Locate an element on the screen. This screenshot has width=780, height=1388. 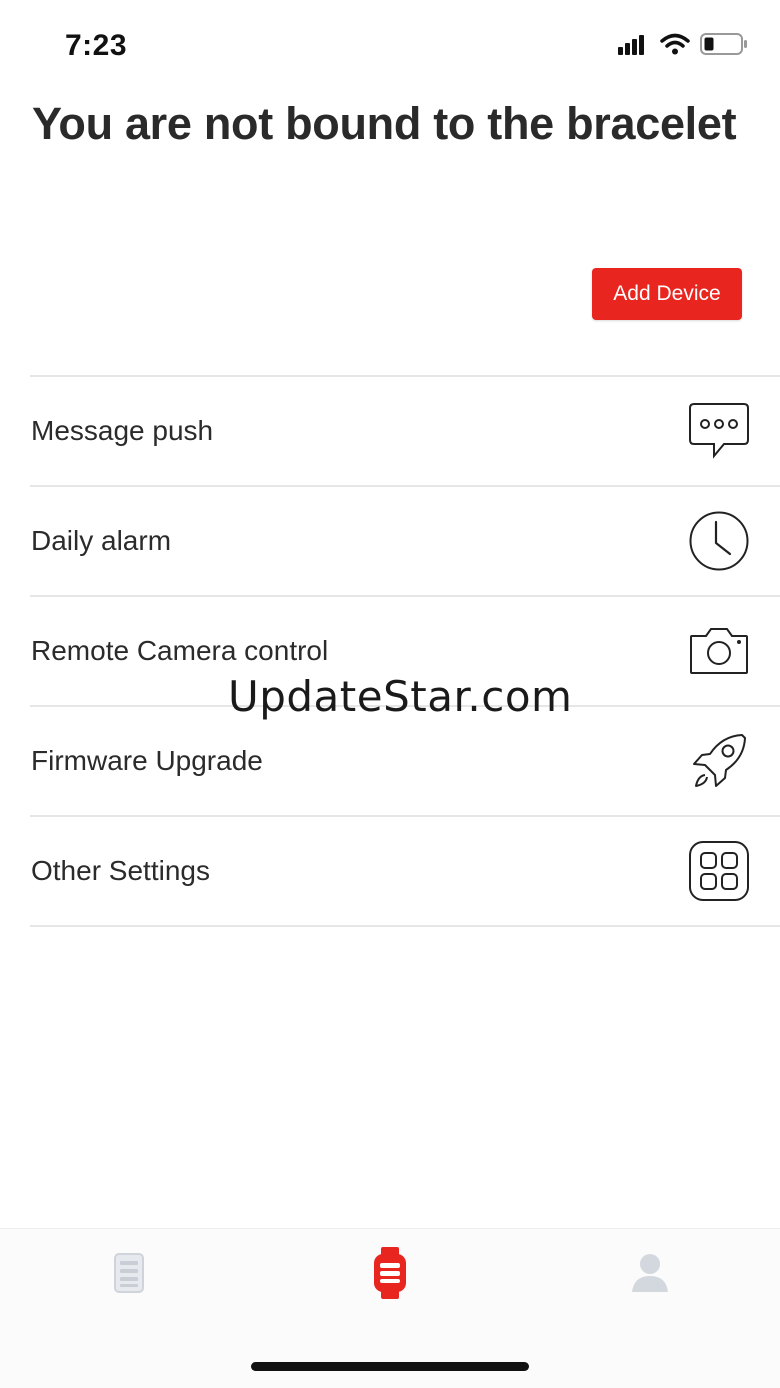
status-bar: 7:23 is located at coordinates (390, 45).